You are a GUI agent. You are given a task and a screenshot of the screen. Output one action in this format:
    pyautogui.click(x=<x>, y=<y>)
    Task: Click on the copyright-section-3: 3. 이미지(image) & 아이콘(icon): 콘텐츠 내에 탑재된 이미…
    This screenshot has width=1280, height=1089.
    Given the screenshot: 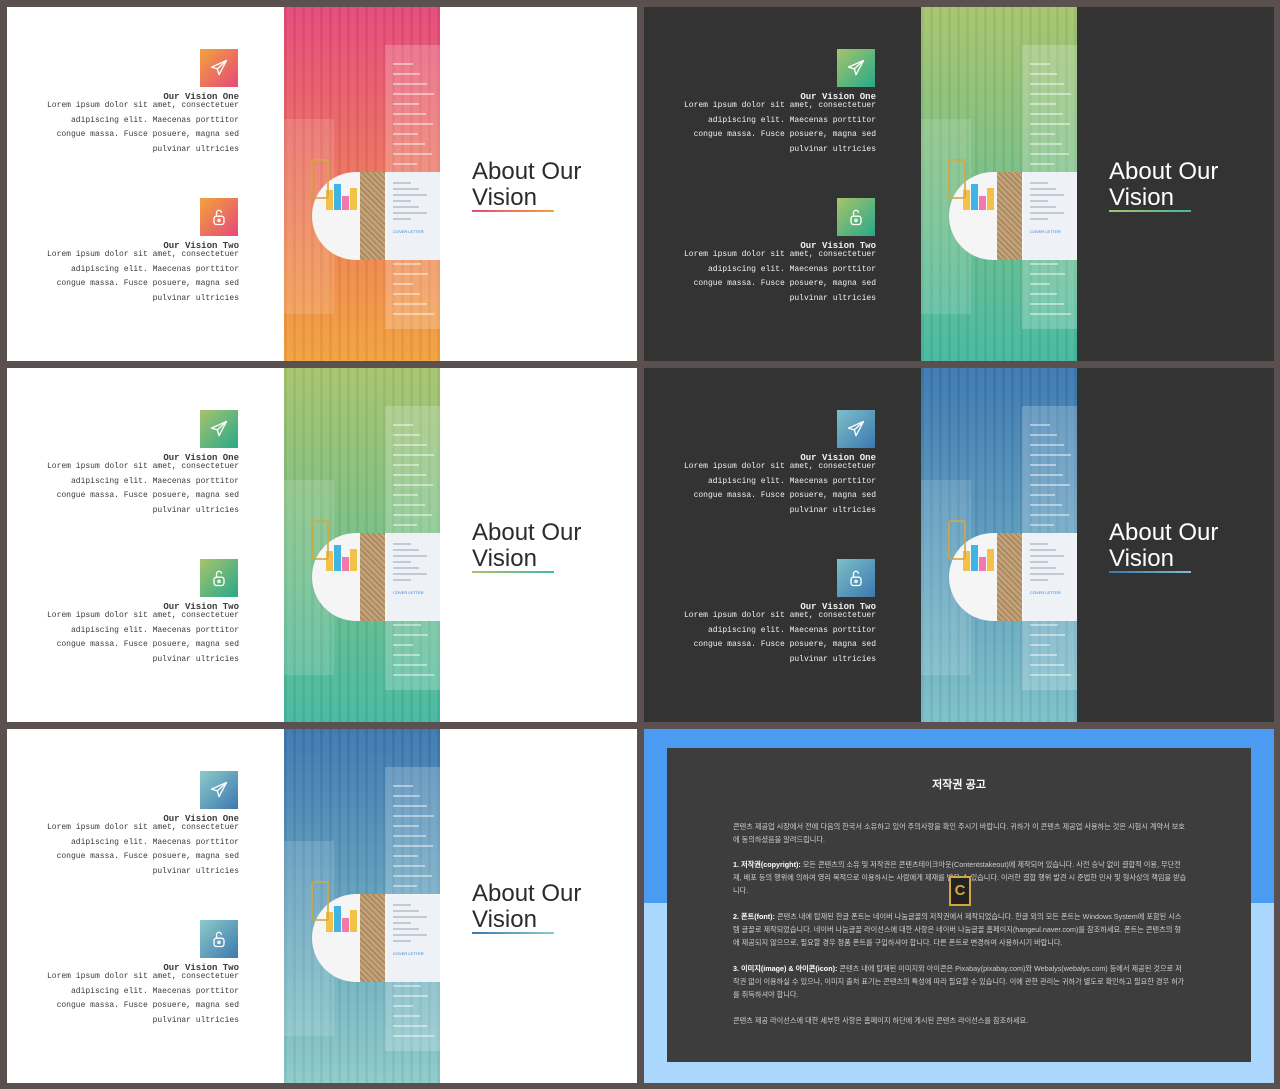 What is the action you would take?
    pyautogui.click(x=959, y=981)
    